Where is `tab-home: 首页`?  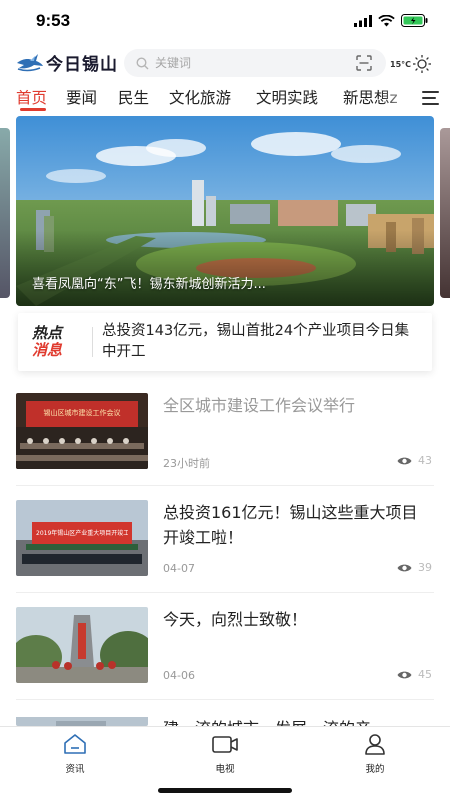 tab-home: 首页 is located at coordinates (31, 97).